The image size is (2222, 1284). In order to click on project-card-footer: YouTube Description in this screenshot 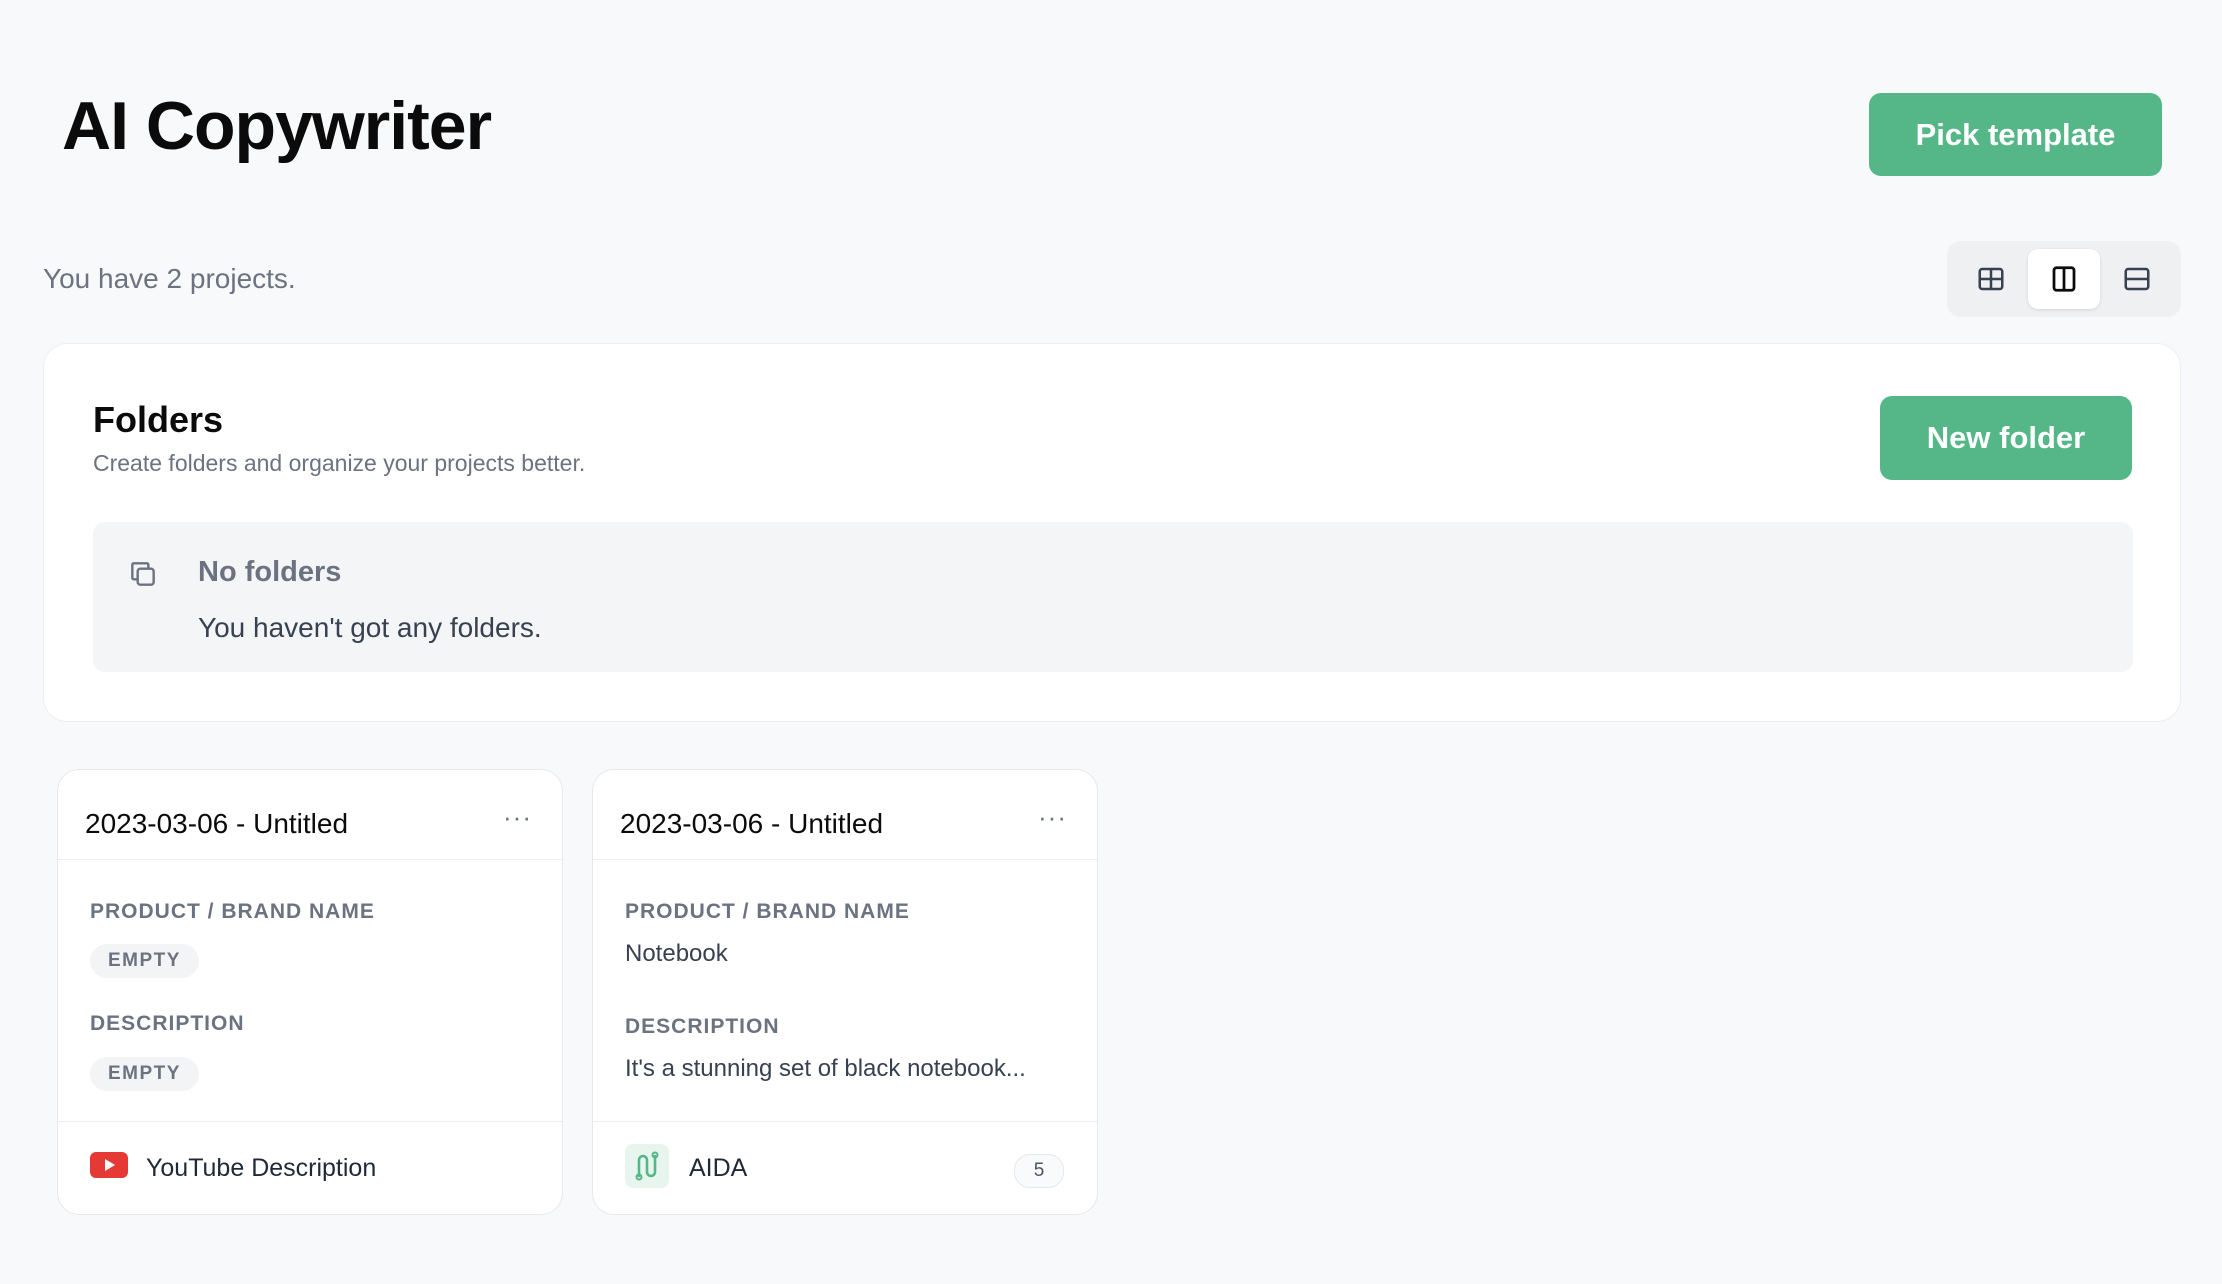, I will do `click(310, 1168)`.